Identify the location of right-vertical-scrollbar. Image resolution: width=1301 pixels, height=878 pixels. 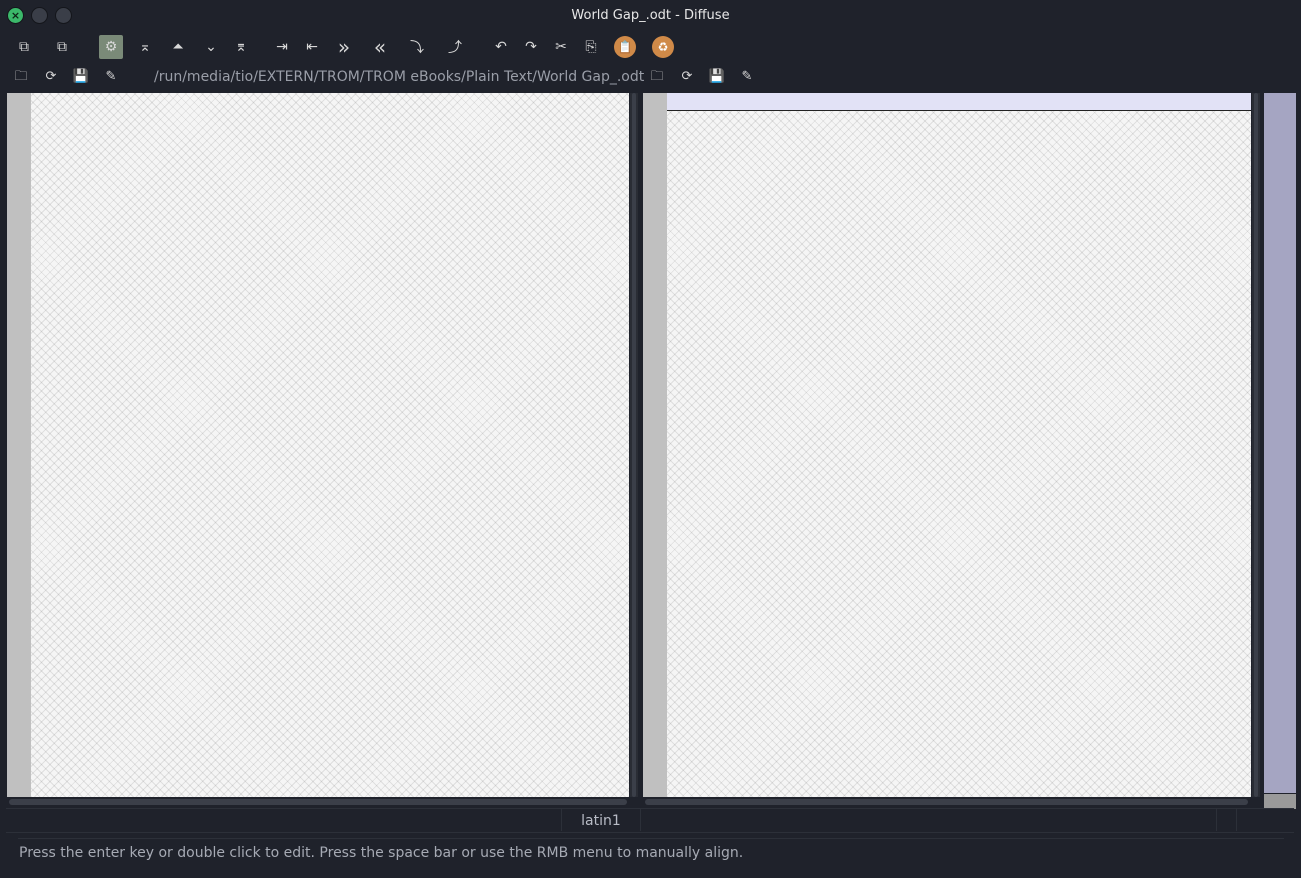
(1256, 445).